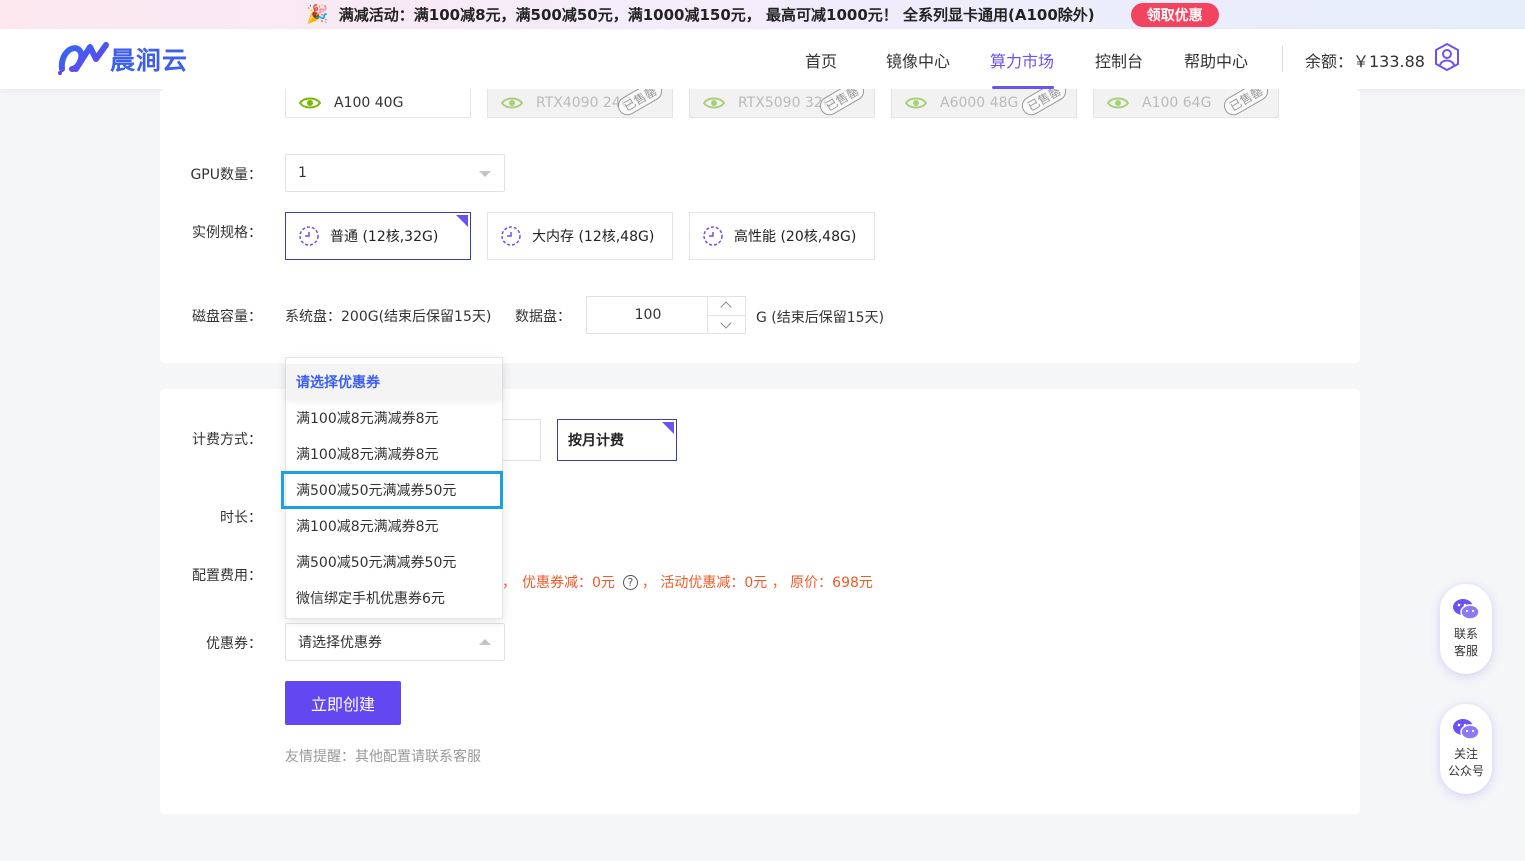 The width and height of the screenshot is (1525, 861). What do you see at coordinates (1177, 103) in the screenshot?
I see `gpu-card-label: A100 64G` at bounding box center [1177, 103].